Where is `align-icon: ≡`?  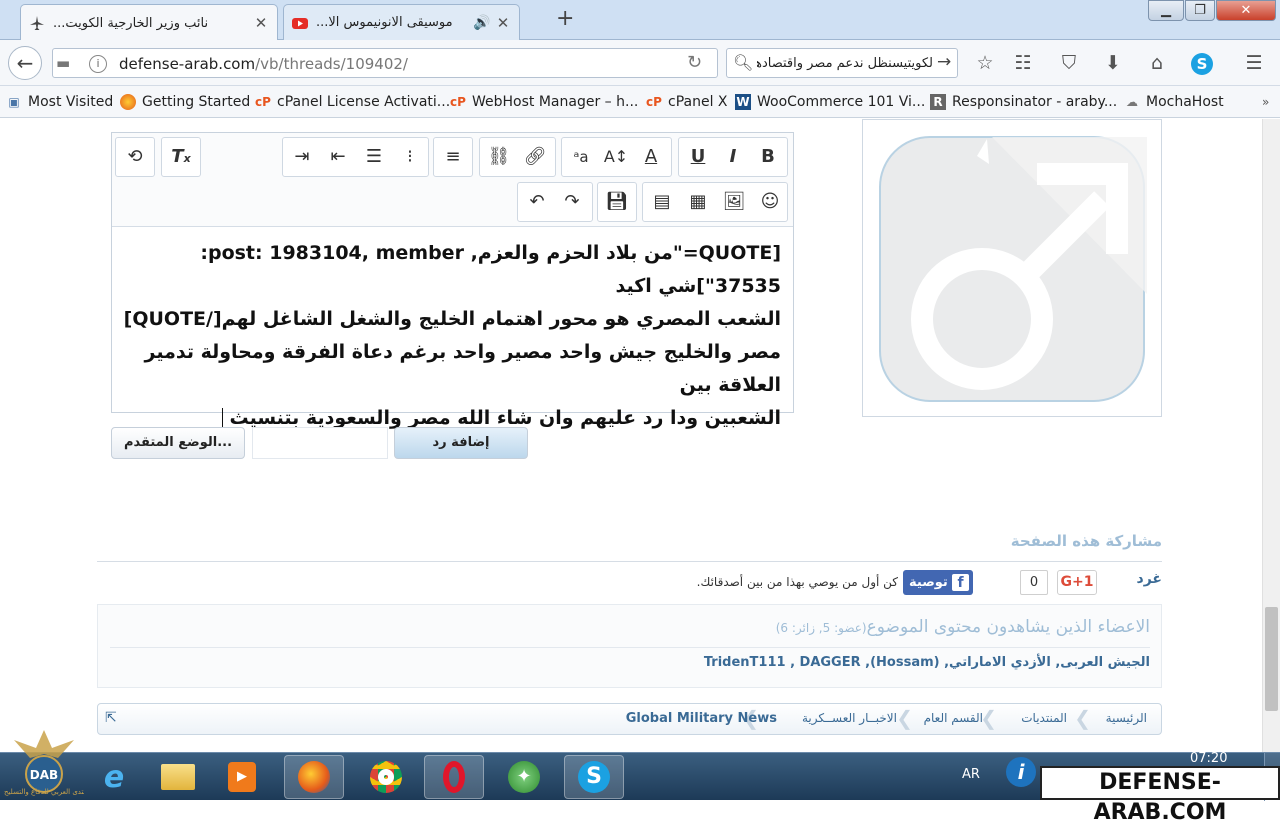 align-icon: ≡ is located at coordinates (453, 157).